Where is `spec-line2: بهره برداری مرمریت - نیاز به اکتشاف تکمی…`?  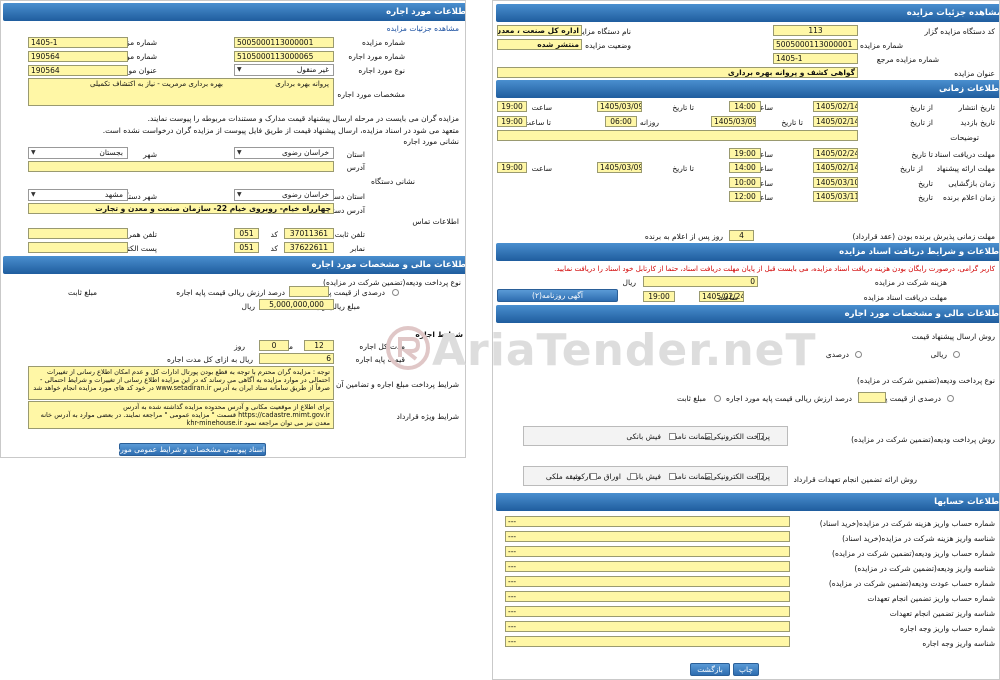 spec-line2: بهره برداری مرمریت - نیاز به اکتشاف تکمی… is located at coordinates (156, 84).